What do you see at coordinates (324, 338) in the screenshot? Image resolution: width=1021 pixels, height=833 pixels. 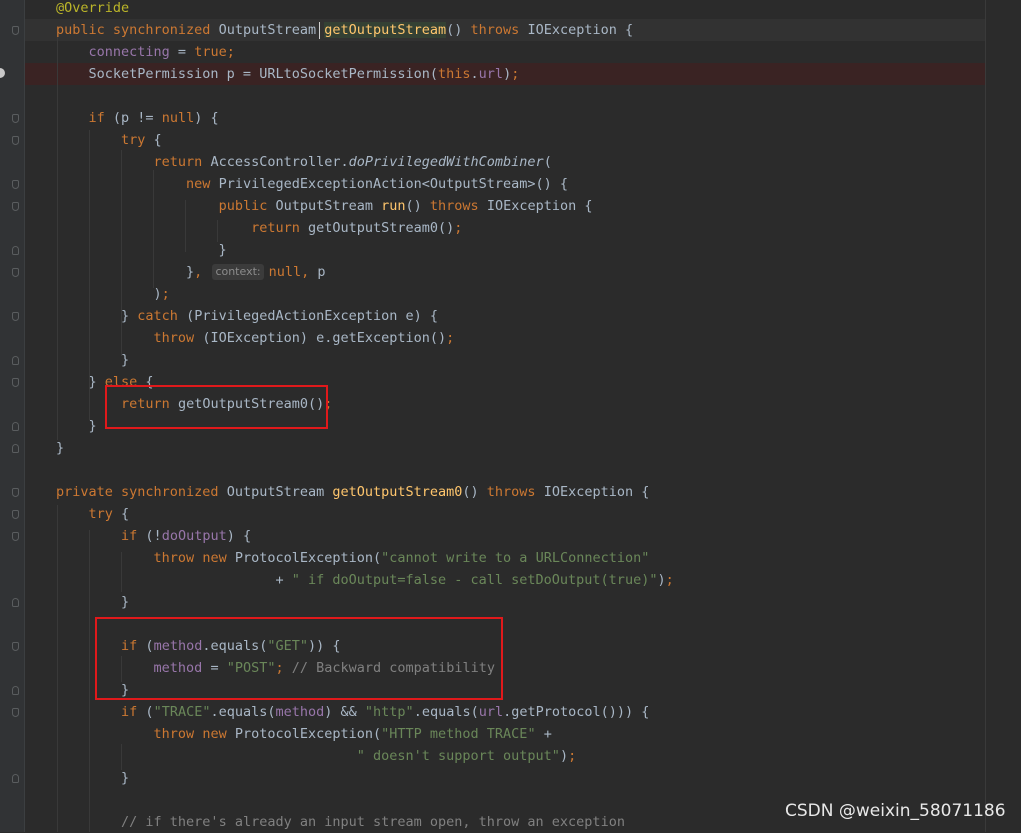 I see `code-token: (IOException) e.getException()` at bounding box center [324, 338].